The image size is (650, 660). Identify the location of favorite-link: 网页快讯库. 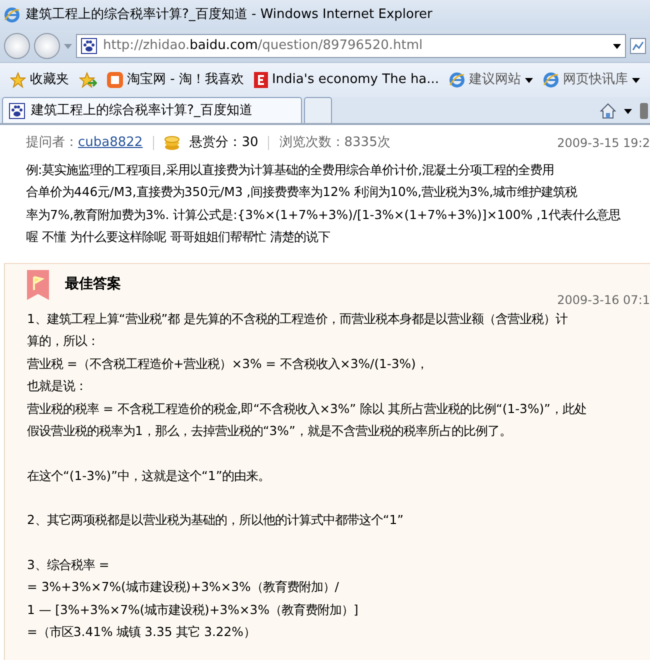
(591, 80).